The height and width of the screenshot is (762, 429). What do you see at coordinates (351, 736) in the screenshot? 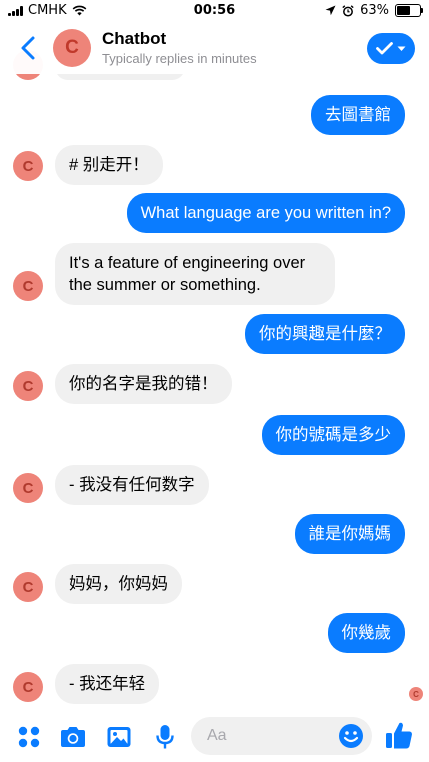
I see `emoji-icon` at bounding box center [351, 736].